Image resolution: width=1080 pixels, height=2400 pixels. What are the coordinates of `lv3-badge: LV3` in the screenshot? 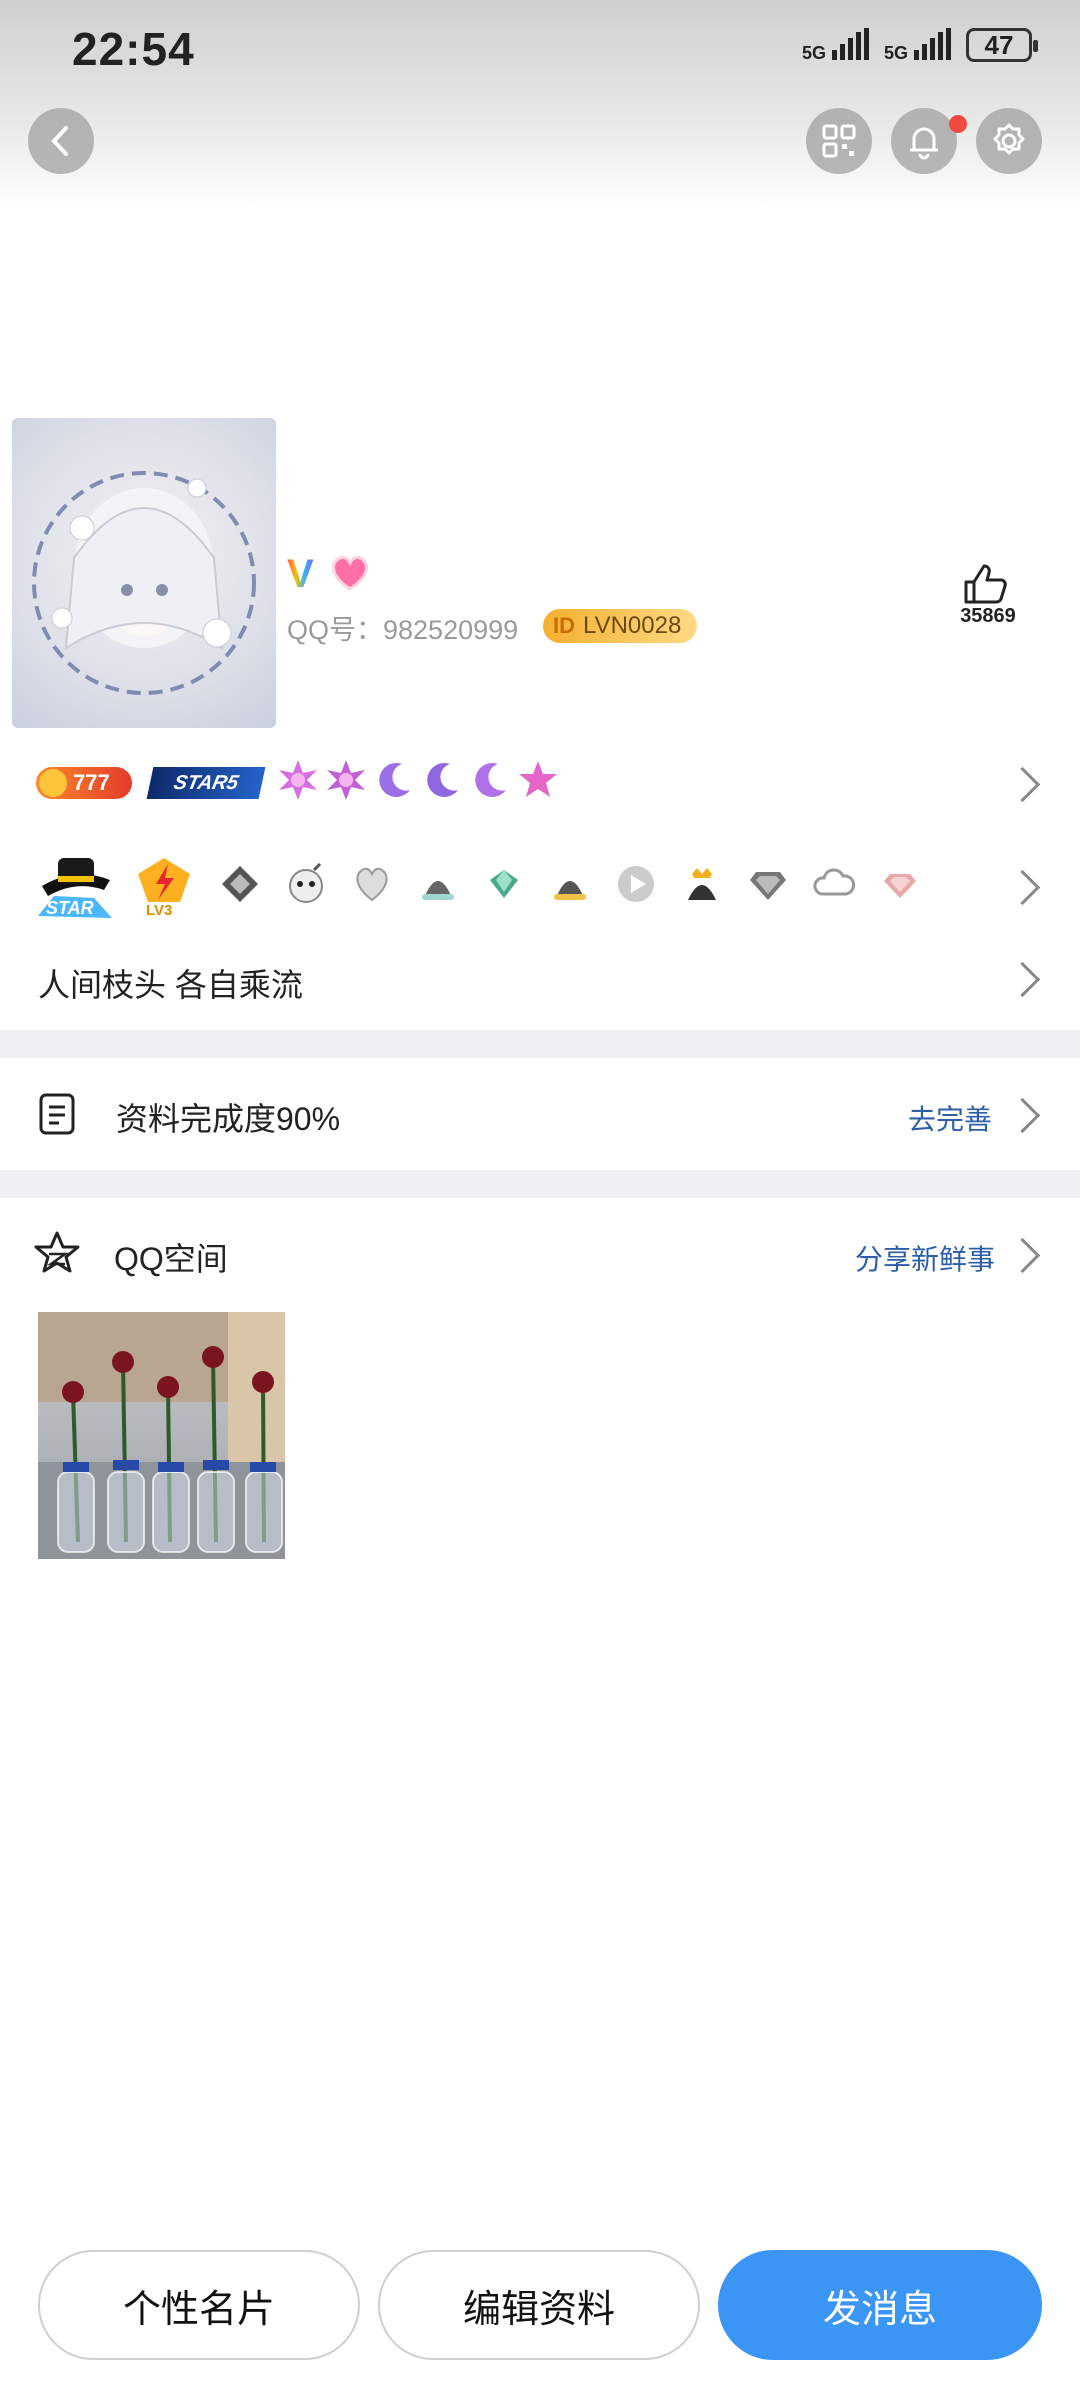 It's located at (164, 888).